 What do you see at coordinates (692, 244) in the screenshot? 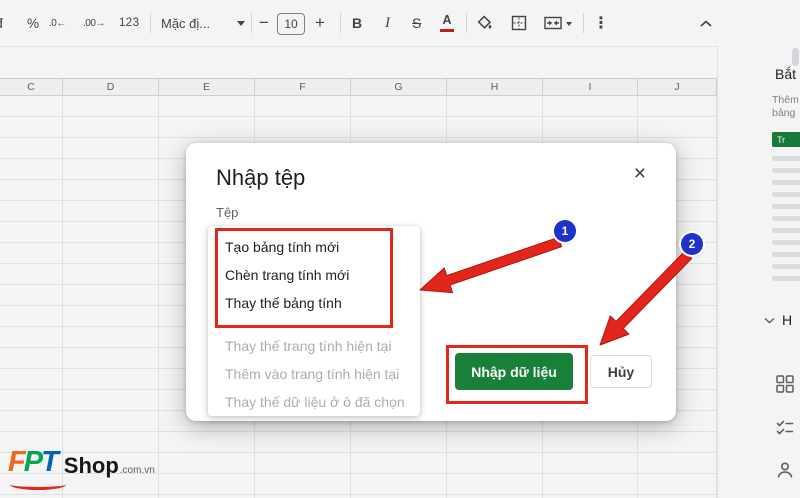
I see `step-badge-2: 2` at bounding box center [692, 244].